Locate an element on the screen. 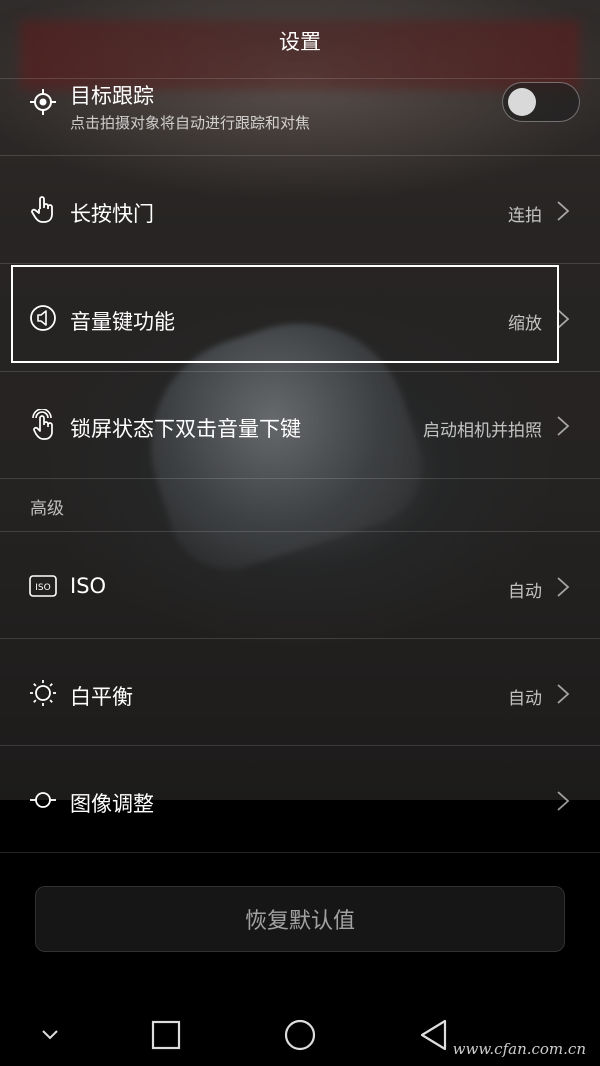  setting-label: 图像调整 is located at coordinates (112, 804).